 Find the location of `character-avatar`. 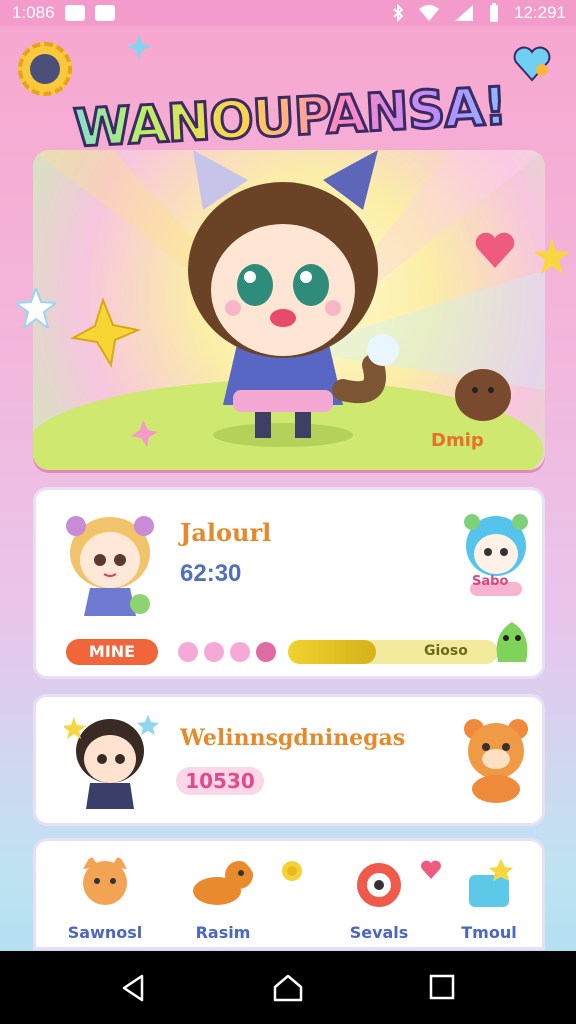

character-avatar is located at coordinates (111, 762).